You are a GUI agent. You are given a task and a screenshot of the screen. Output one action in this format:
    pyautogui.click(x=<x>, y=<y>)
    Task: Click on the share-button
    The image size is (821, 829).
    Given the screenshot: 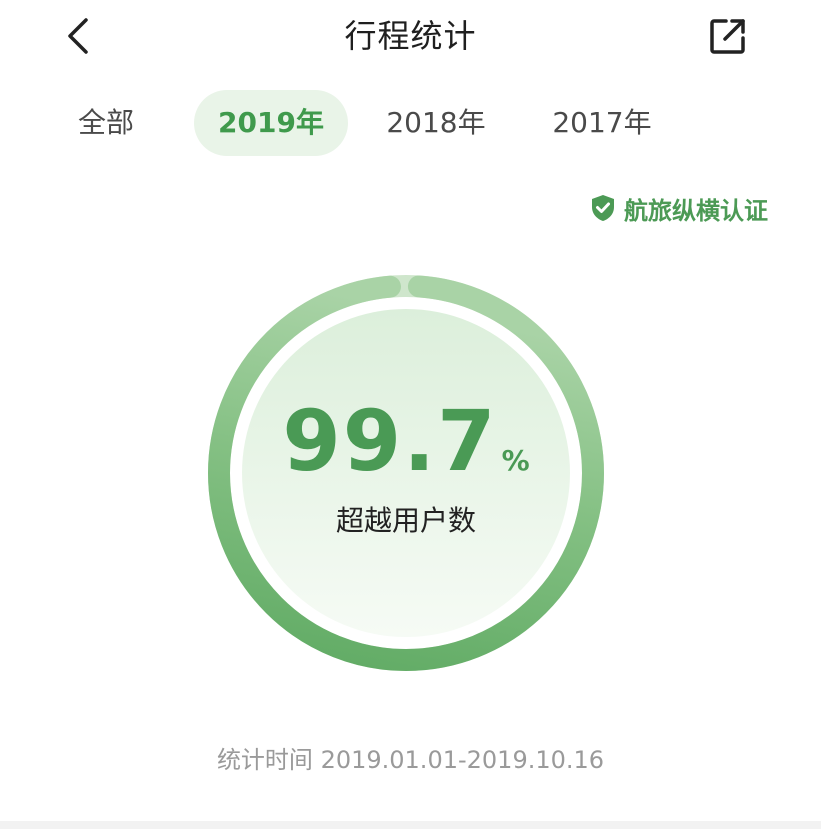 What is the action you would take?
    pyautogui.click(x=728, y=36)
    